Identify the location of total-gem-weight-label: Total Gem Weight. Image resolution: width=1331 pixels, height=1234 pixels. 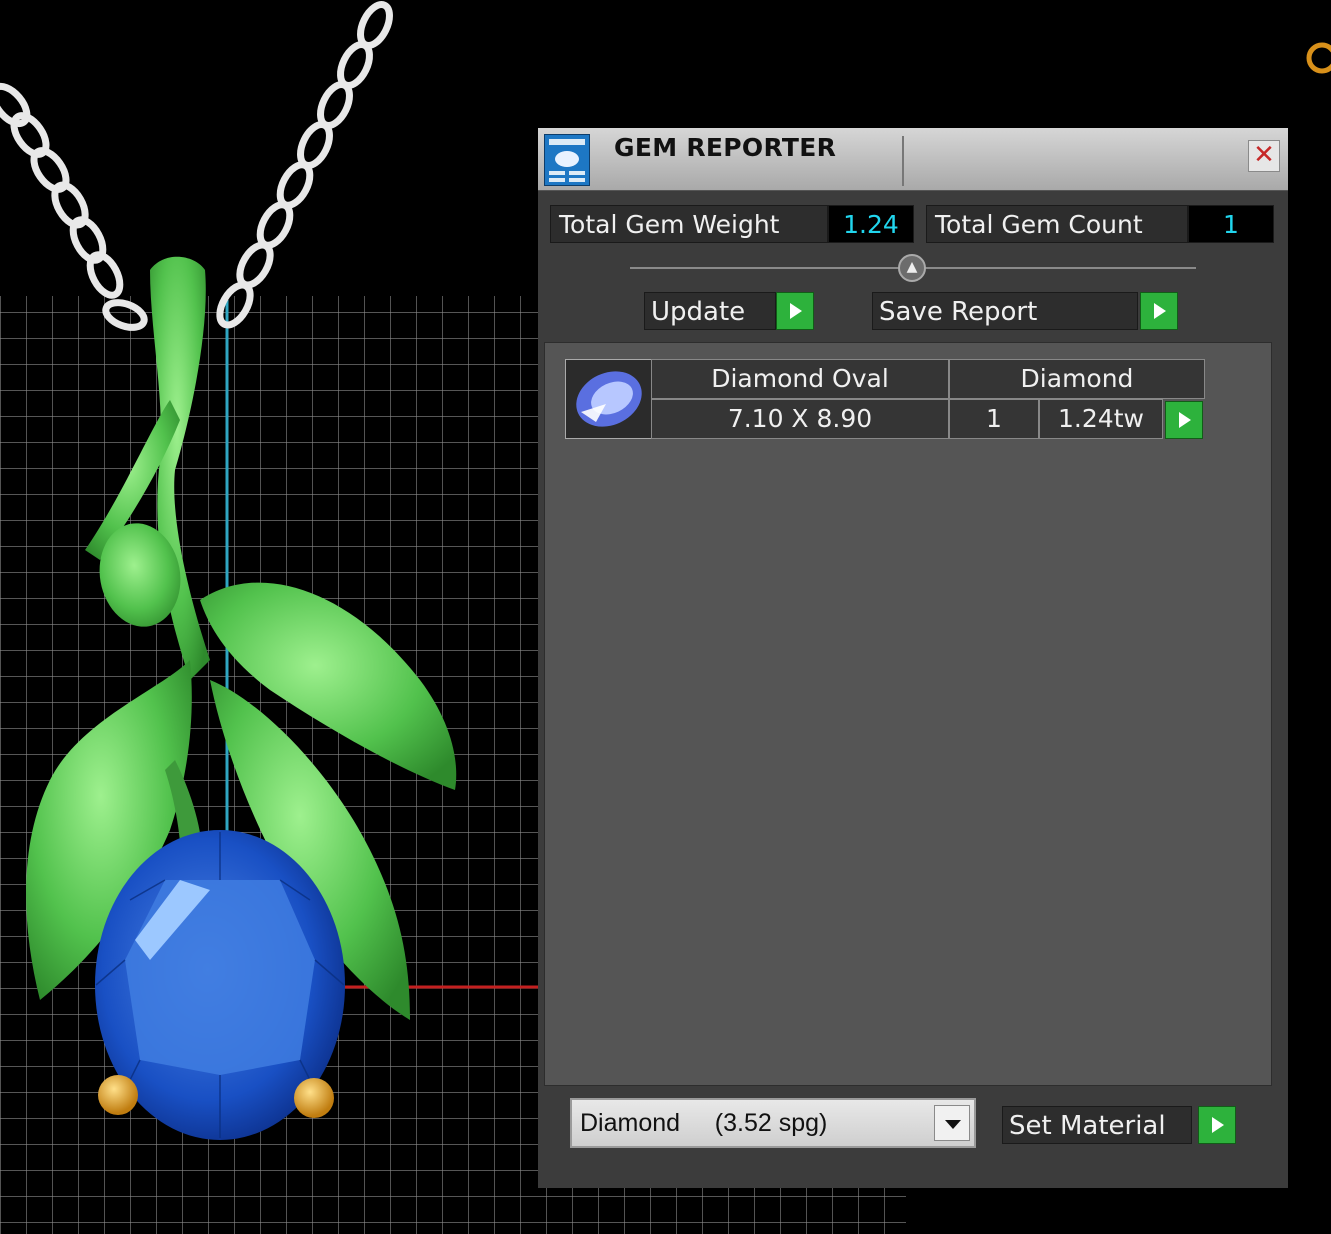
(689, 224).